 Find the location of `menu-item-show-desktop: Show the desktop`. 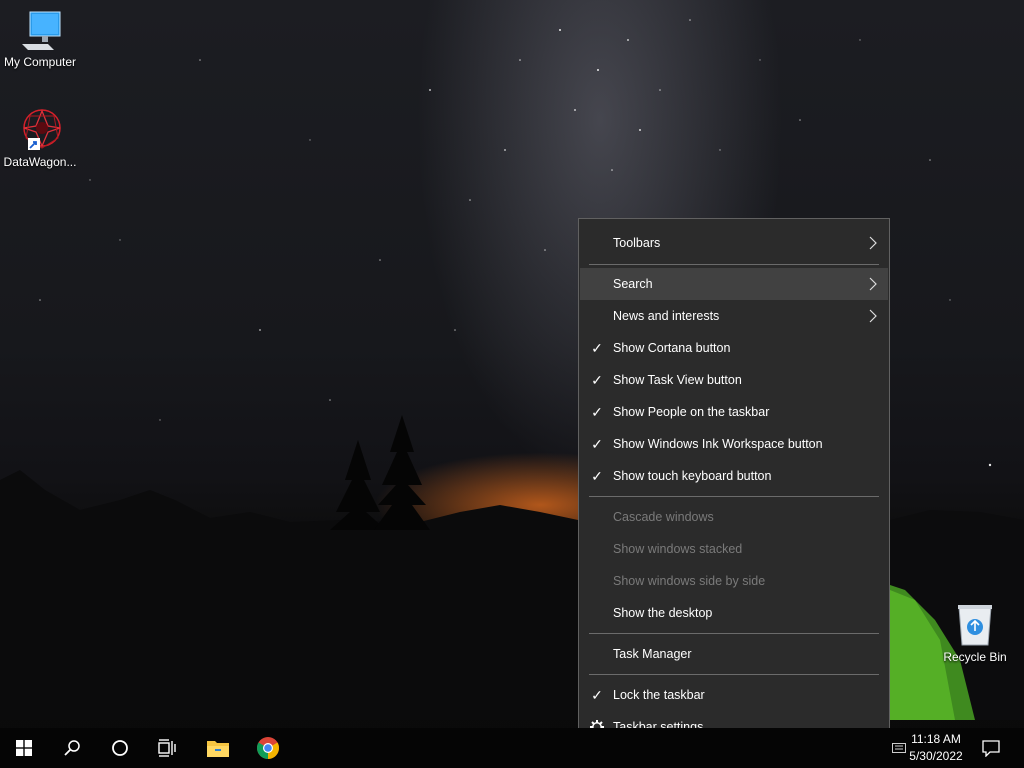

menu-item-show-desktop: Show the desktop is located at coordinates (734, 613).